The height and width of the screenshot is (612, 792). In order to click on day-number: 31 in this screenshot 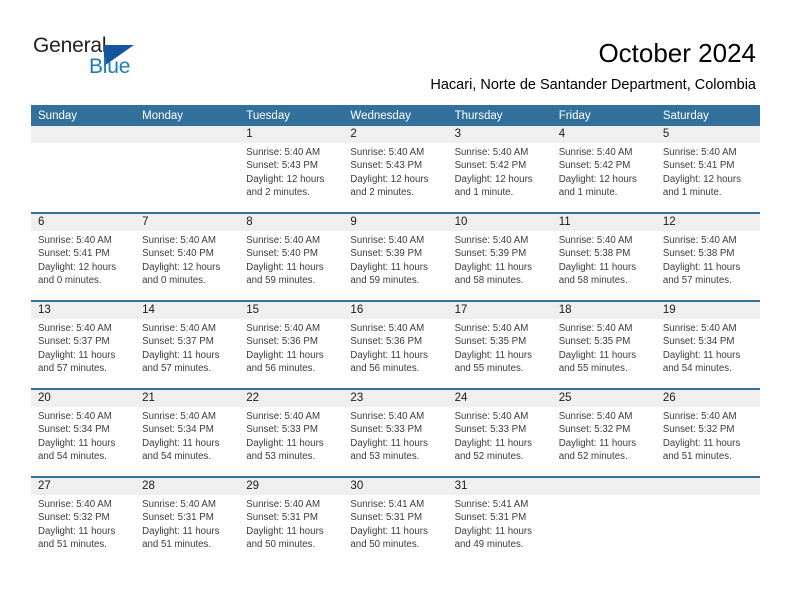, I will do `click(499, 486)`.